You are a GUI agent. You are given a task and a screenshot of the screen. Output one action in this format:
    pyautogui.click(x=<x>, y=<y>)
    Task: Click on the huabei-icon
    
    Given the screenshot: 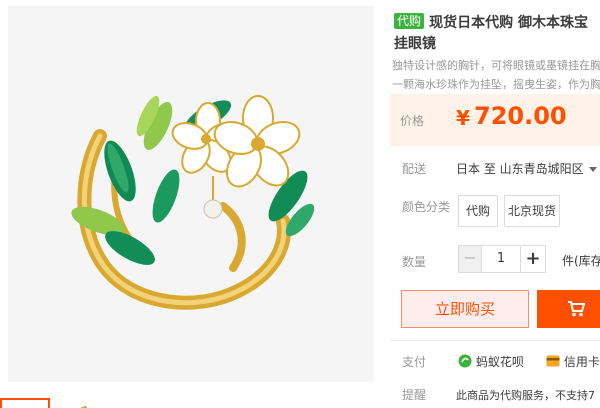 What is the action you would take?
    pyautogui.click(x=465, y=361)
    